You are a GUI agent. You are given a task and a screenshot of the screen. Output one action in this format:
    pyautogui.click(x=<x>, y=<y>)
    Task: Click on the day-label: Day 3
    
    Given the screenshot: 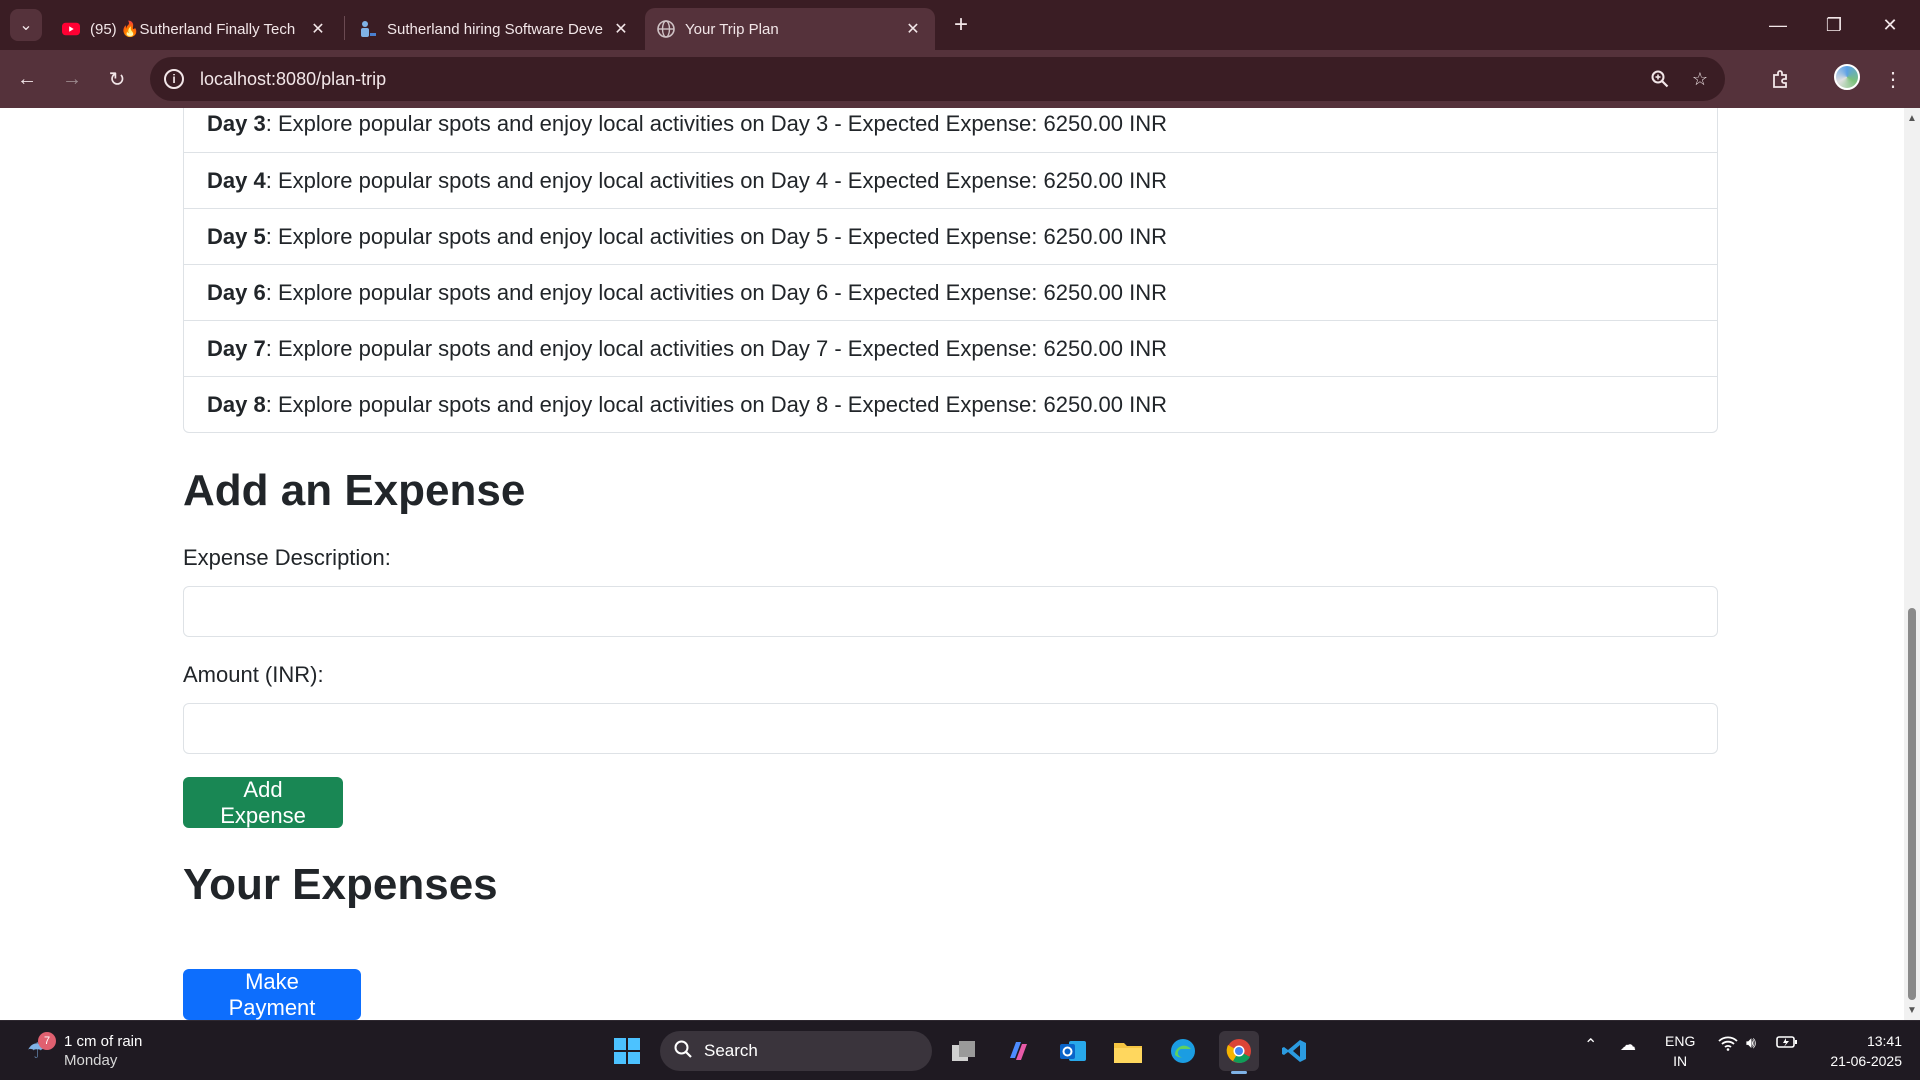 What is the action you would take?
    pyautogui.click(x=236, y=123)
    